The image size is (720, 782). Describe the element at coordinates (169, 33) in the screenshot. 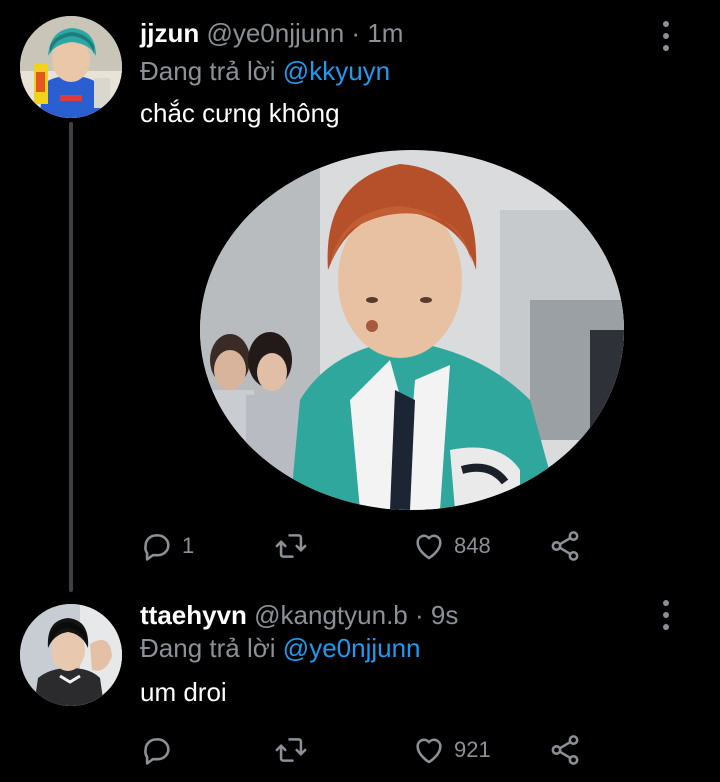

I see `display-name: jjzun` at that location.